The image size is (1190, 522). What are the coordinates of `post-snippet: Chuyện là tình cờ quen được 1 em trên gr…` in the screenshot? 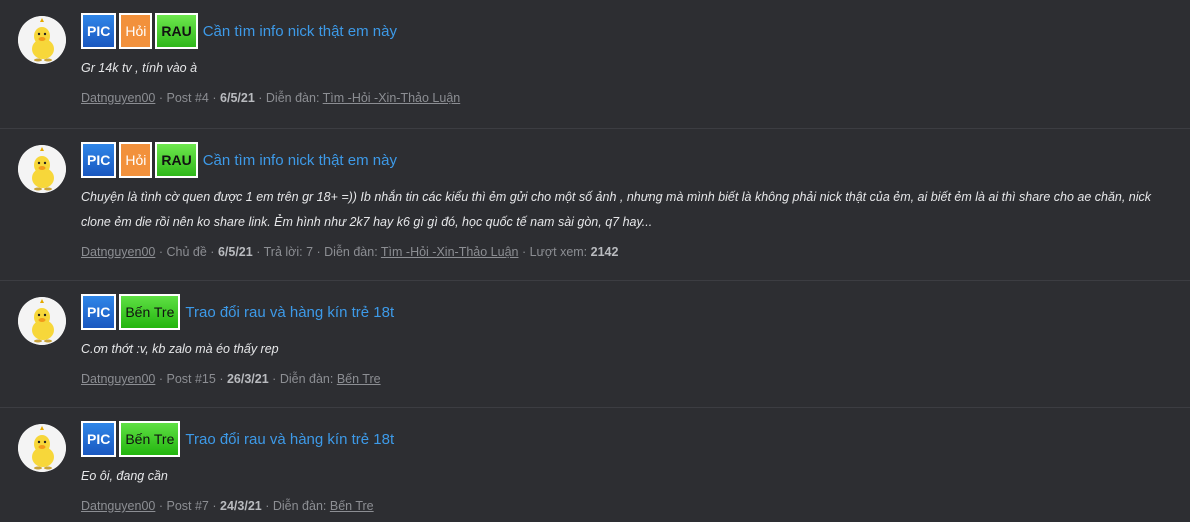 It's located at (616, 209).